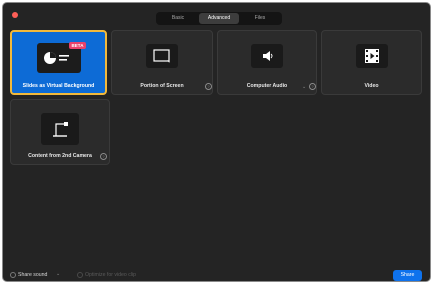  Describe the element at coordinates (13, 275) in the screenshot. I see `share-sound-checkbox` at that location.